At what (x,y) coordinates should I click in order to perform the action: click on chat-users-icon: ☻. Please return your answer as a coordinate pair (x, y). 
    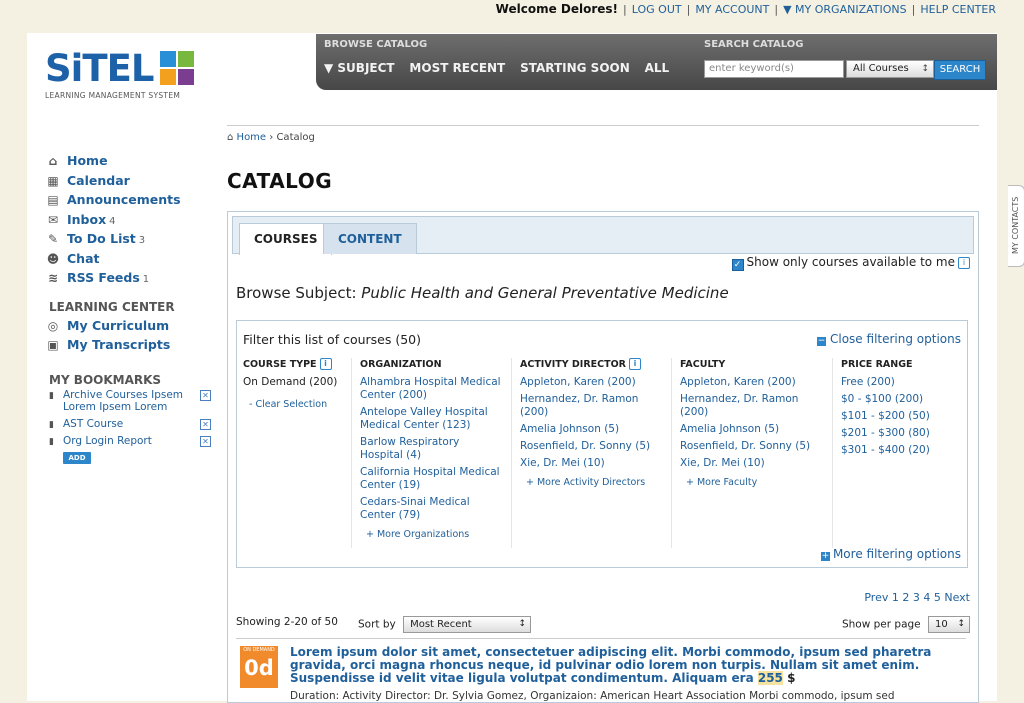
    Looking at the image, I should click on (53, 258).